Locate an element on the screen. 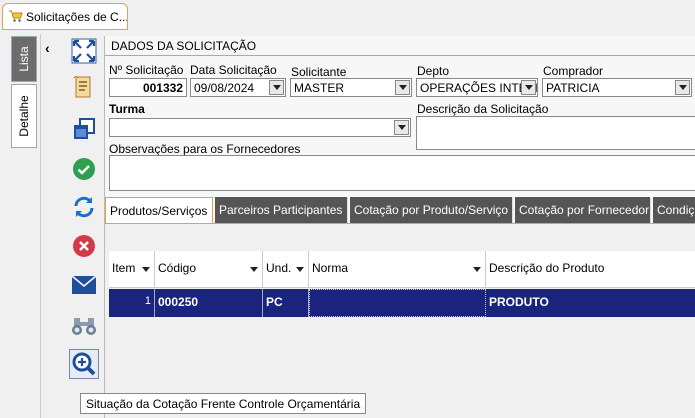 This screenshot has width=695, height=418. turma-select is located at coordinates (260, 127).